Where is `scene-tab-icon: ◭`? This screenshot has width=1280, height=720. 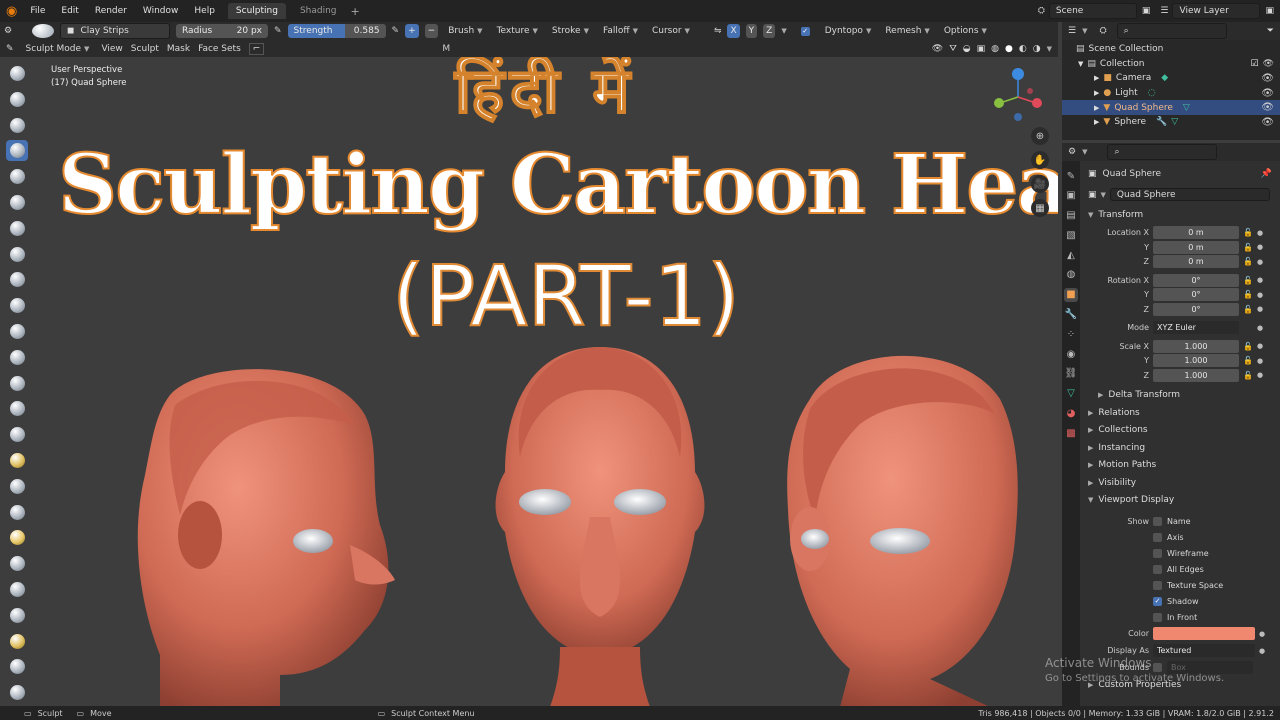
scene-tab-icon: ◭ is located at coordinates (1071, 255).